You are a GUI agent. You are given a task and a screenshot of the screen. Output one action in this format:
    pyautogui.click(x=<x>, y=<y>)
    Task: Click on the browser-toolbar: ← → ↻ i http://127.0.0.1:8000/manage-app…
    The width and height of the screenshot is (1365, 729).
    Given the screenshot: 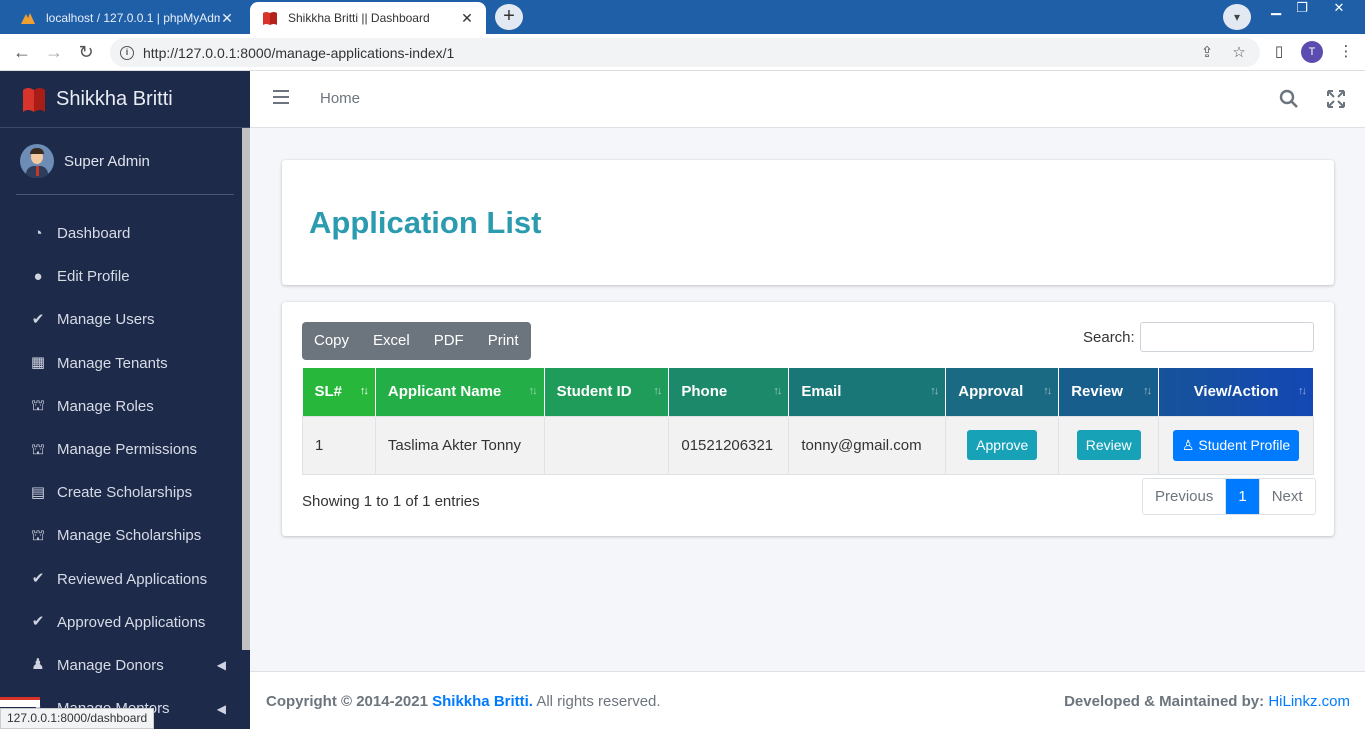 What is the action you would take?
    pyautogui.click(x=682, y=52)
    